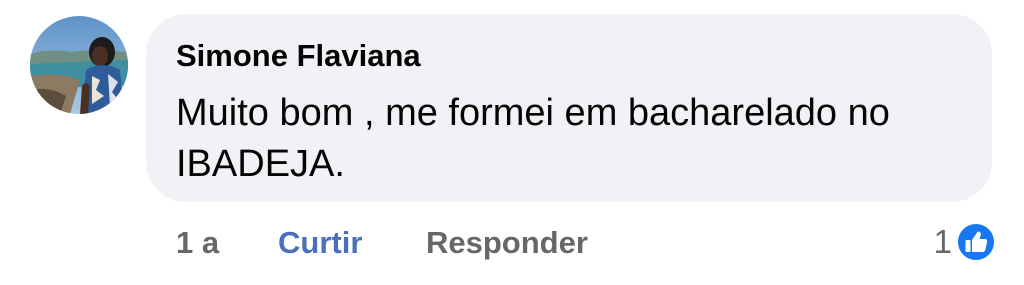 The width and height of the screenshot is (1024, 285). I want to click on avatar-photo, so click(79, 65).